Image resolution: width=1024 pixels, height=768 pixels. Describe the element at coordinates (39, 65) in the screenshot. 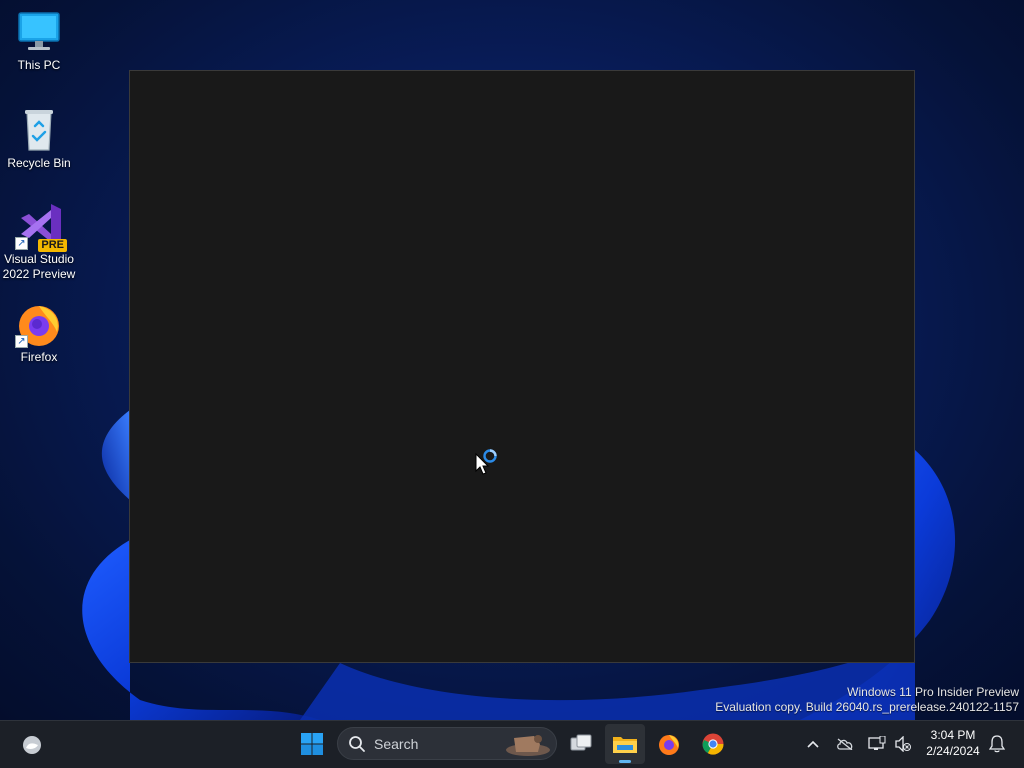

I see `desktop-icon-label: This PC` at that location.